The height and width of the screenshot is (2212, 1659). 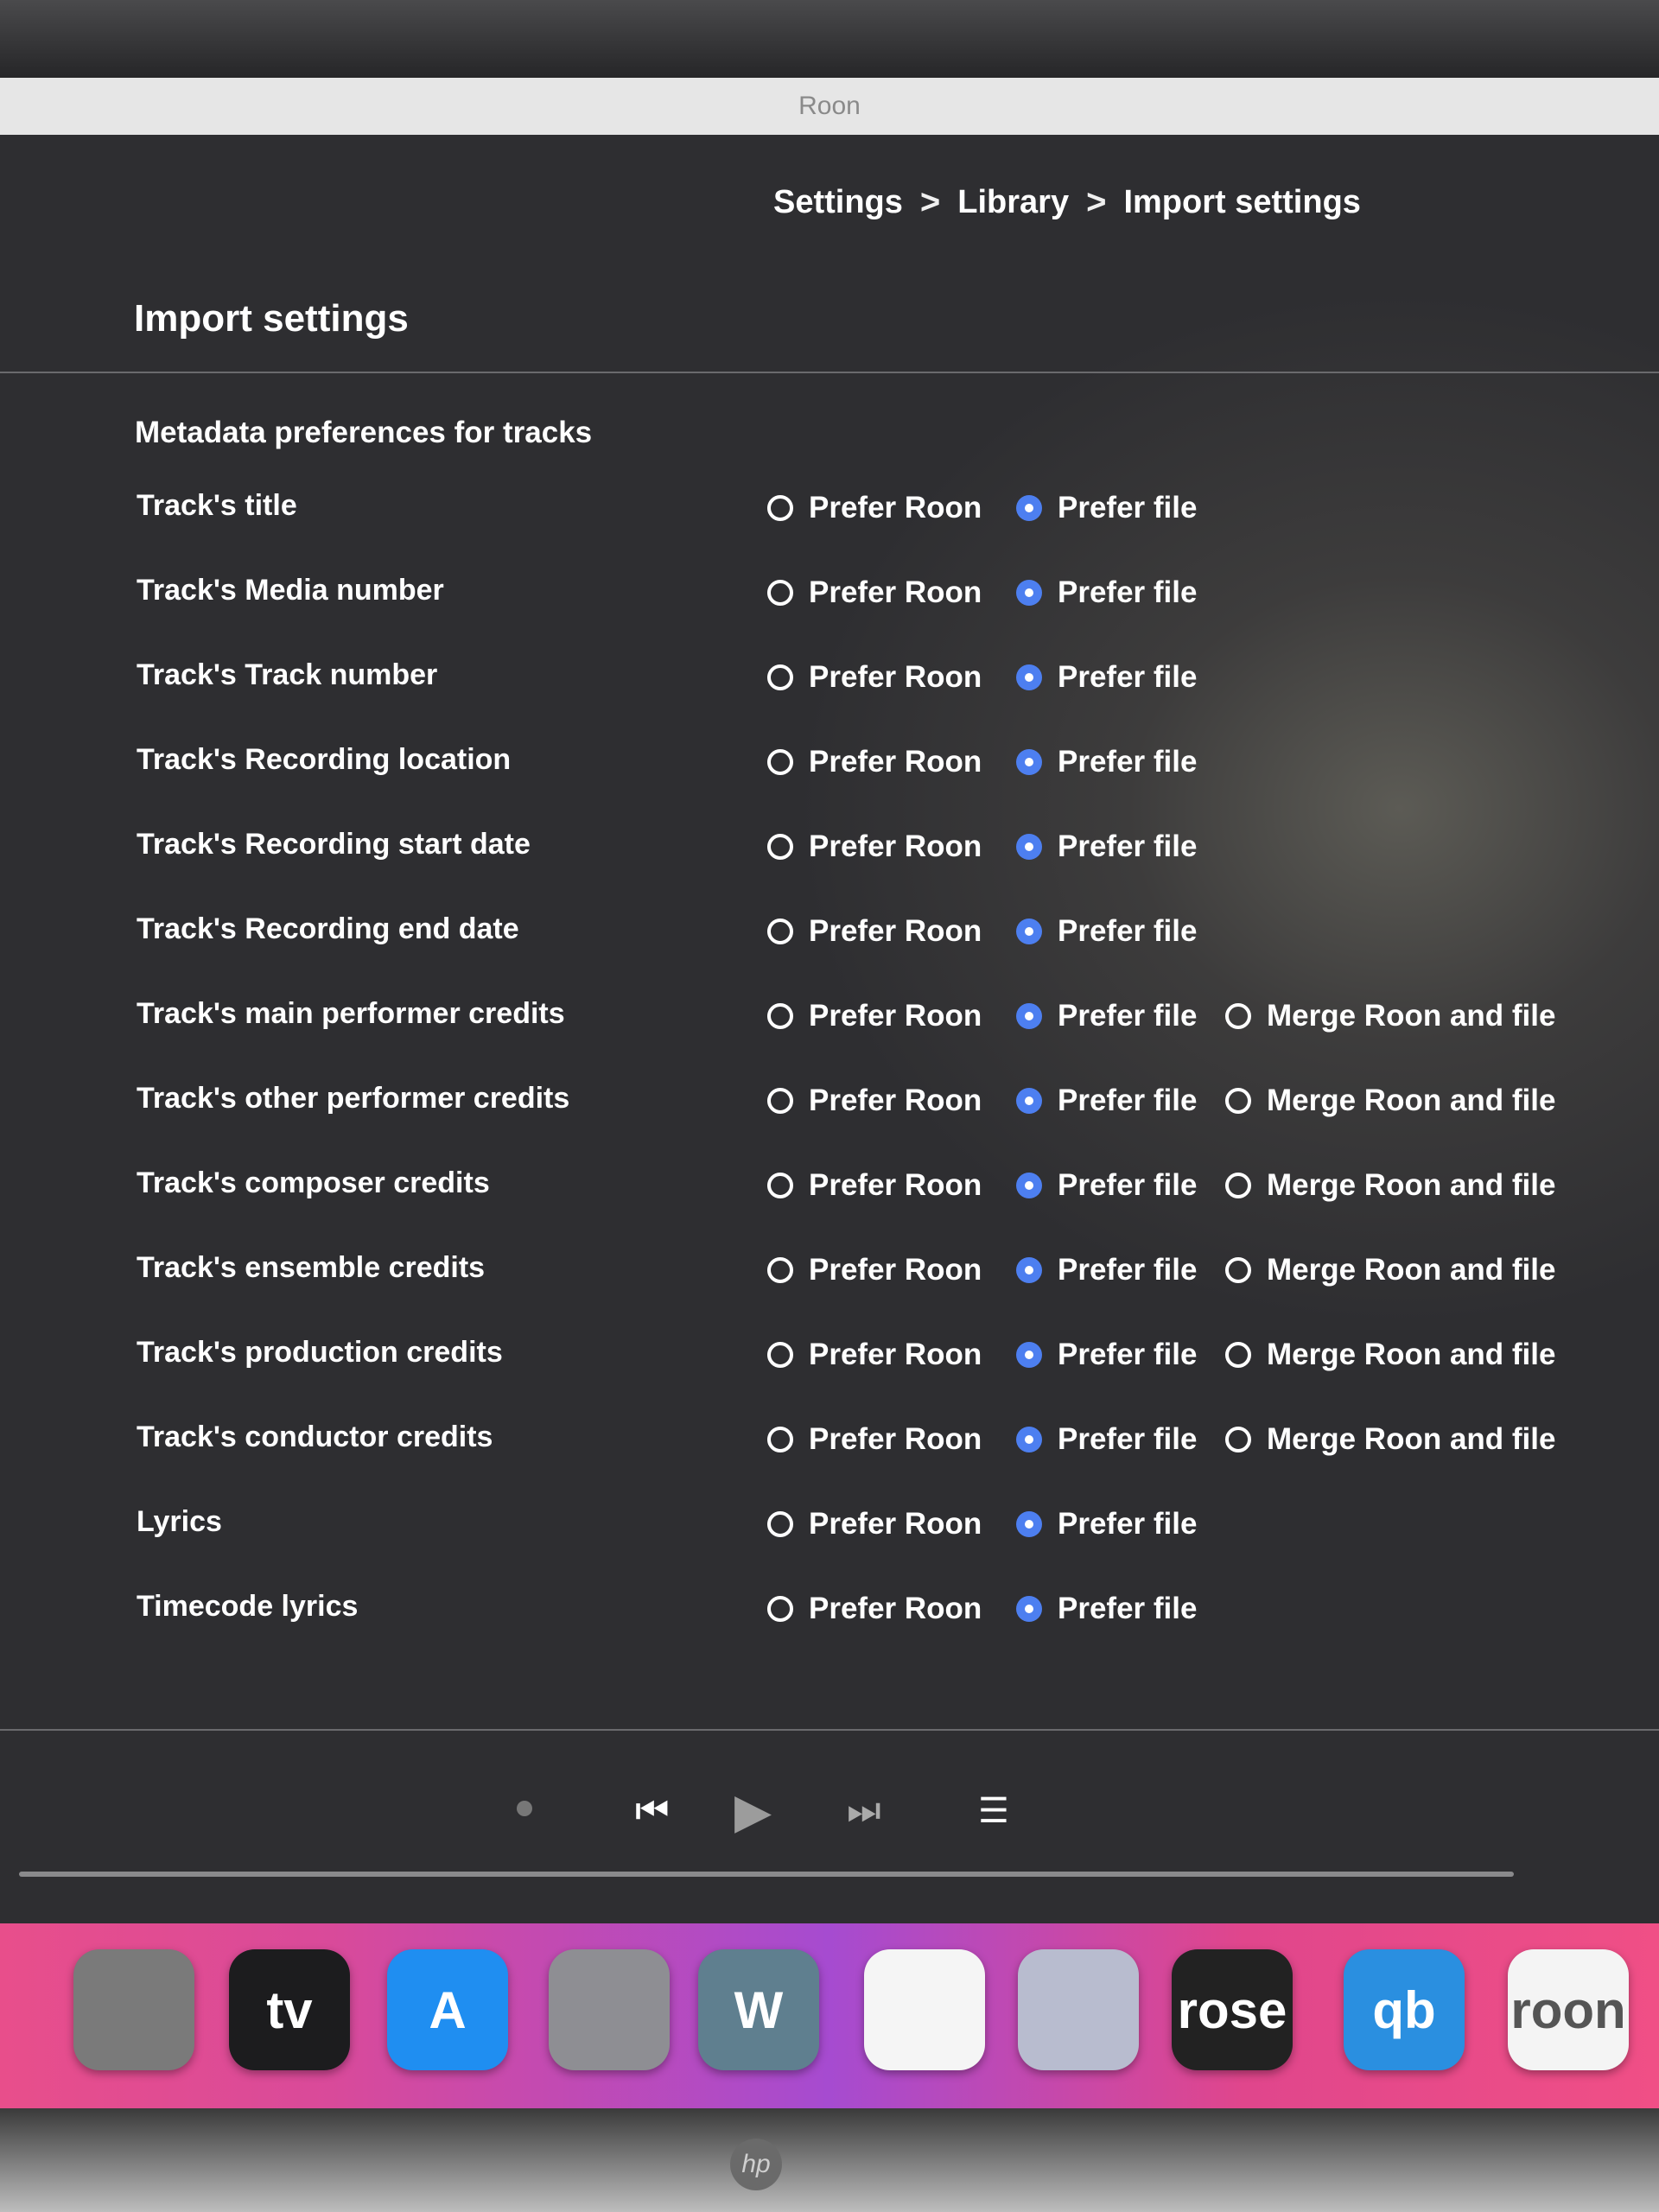 I want to click on rose-icon: rose, so click(x=1232, y=2009).